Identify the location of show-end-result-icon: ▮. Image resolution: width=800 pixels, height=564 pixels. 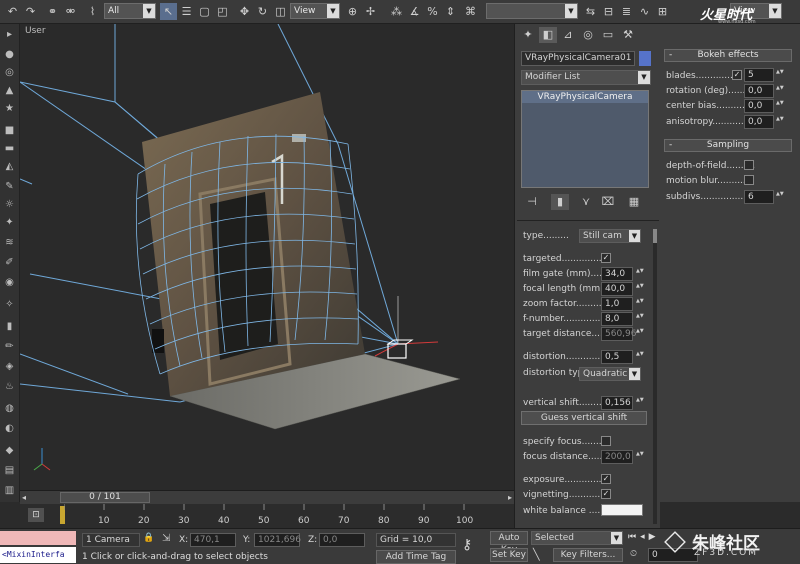
(560, 202).